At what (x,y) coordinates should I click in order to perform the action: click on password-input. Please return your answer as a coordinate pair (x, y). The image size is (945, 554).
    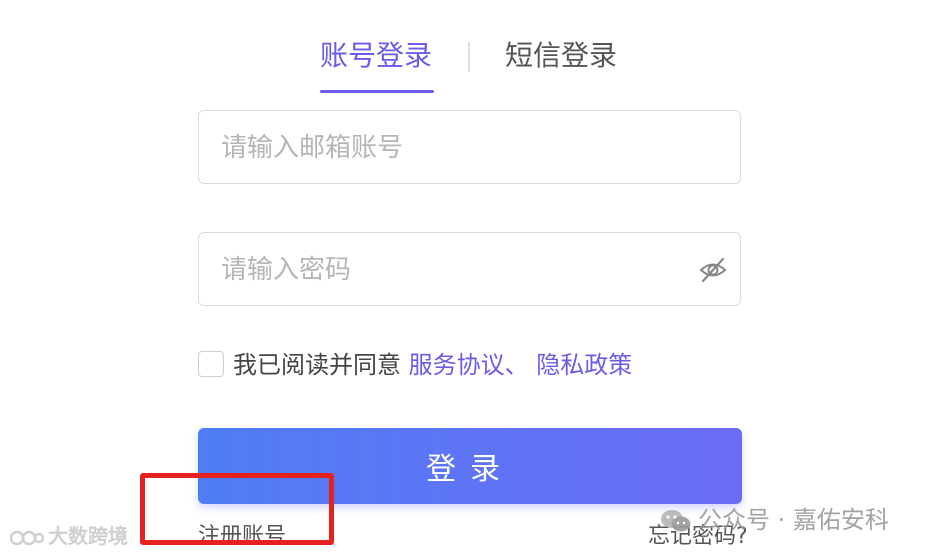
    Looking at the image, I should click on (456, 270).